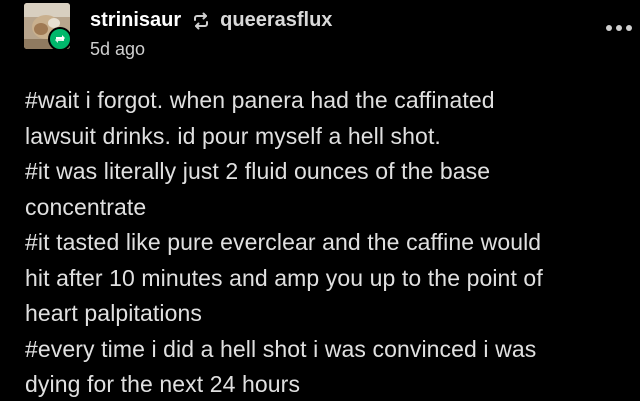  I want to click on post-attribution: strinisaur queerasflux, so click(211, 20).